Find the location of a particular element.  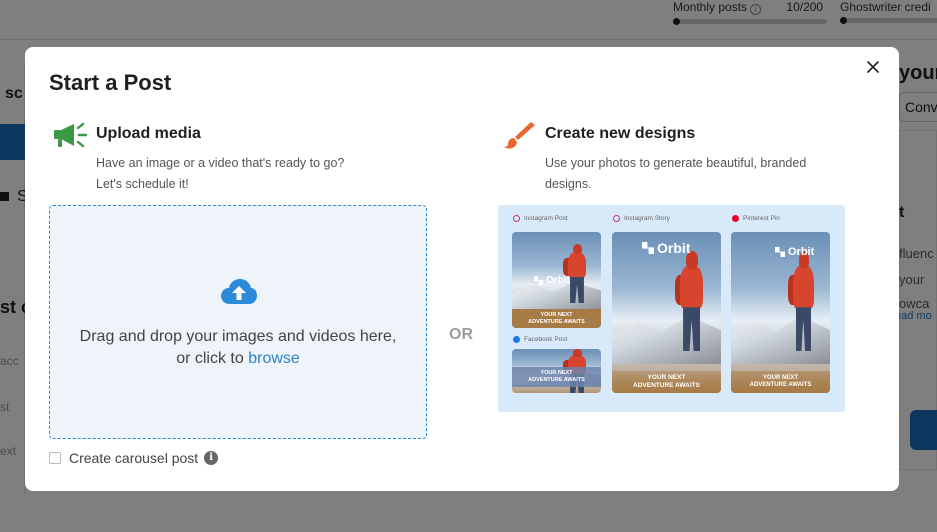

facebook-post-label: Facebook Post is located at coordinates (540, 339).